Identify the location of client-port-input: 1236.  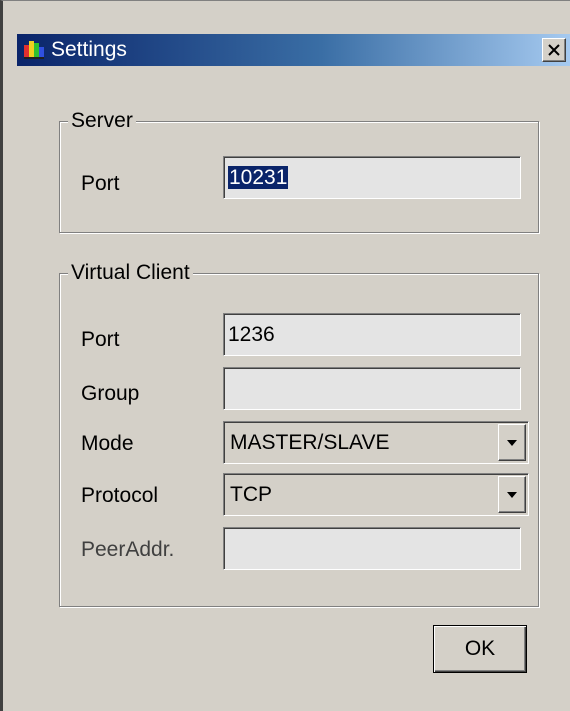
(372, 334).